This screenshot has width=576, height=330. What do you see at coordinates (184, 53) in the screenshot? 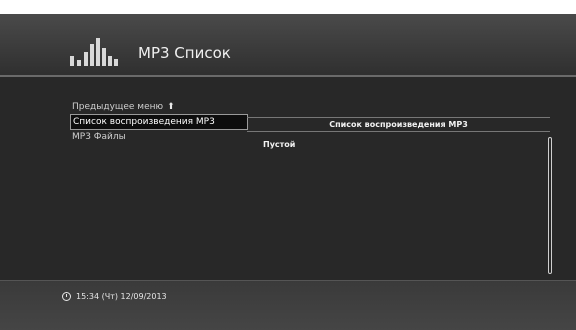
I see `page-title: MP3 Список` at bounding box center [184, 53].